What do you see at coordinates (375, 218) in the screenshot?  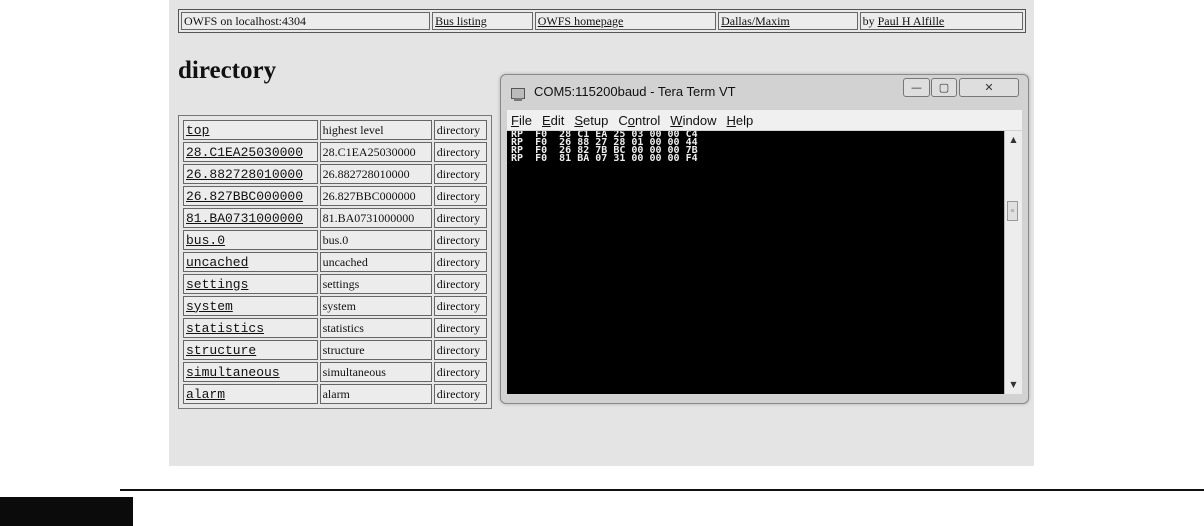 I see `dir-id-cell: 81.BA0731000000` at bounding box center [375, 218].